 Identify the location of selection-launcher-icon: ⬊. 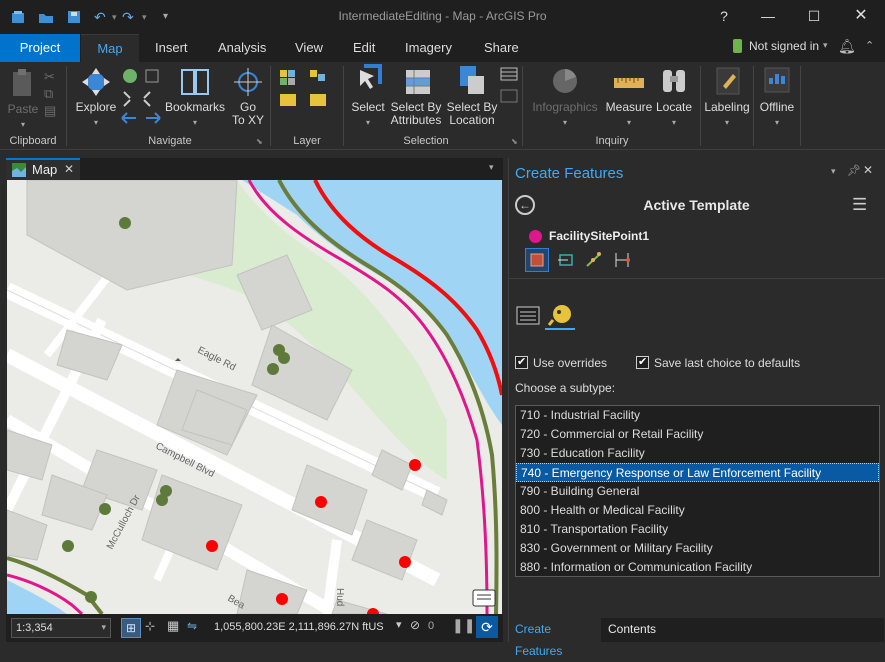
(514, 141).